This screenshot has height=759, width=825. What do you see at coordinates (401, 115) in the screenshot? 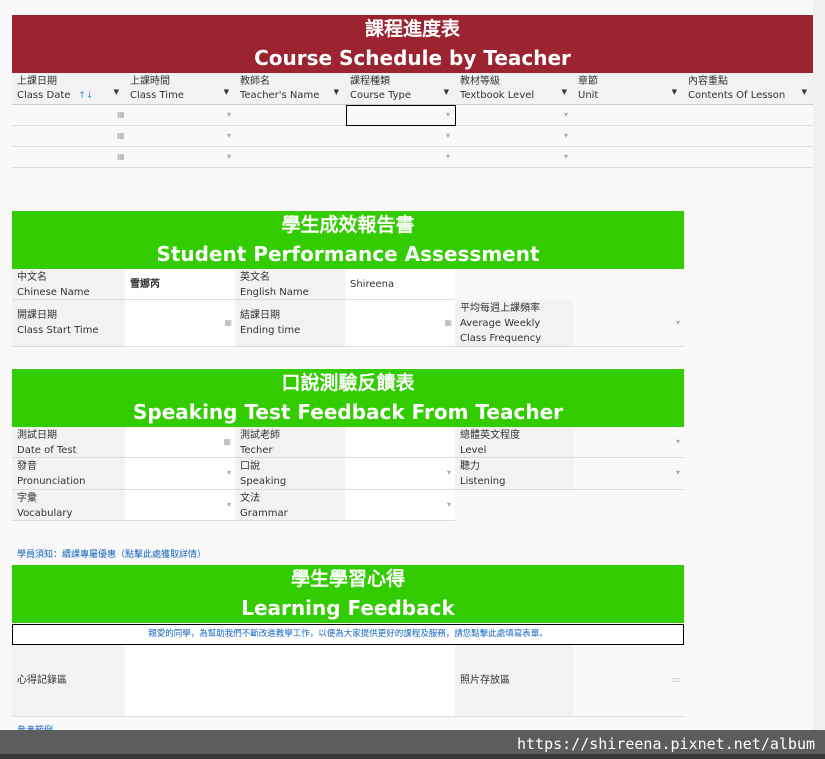
I see `selected-cell` at bounding box center [401, 115].